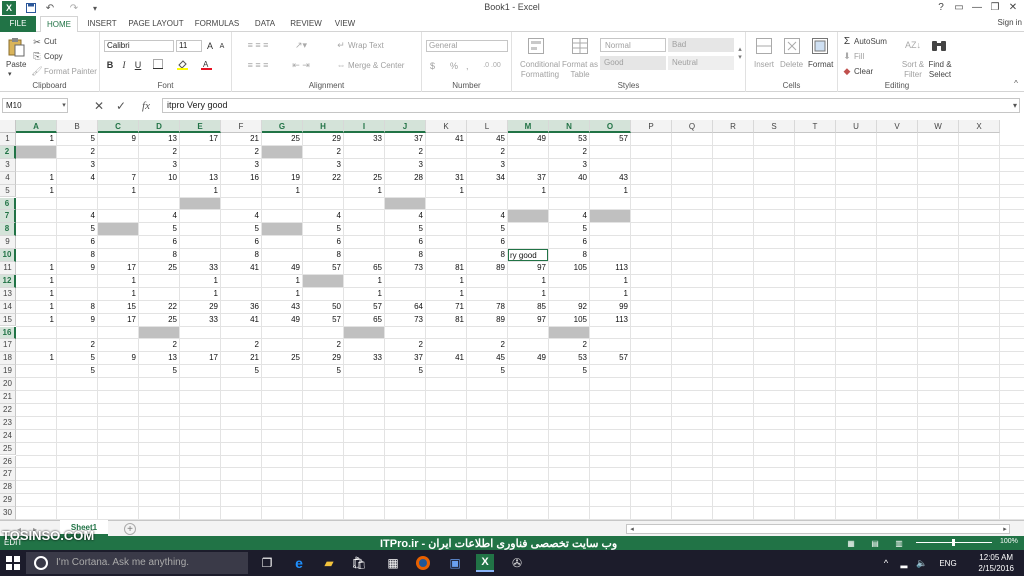  What do you see at coordinates (487, 216) in the screenshot?
I see `cell-l7: 4` at bounding box center [487, 216].